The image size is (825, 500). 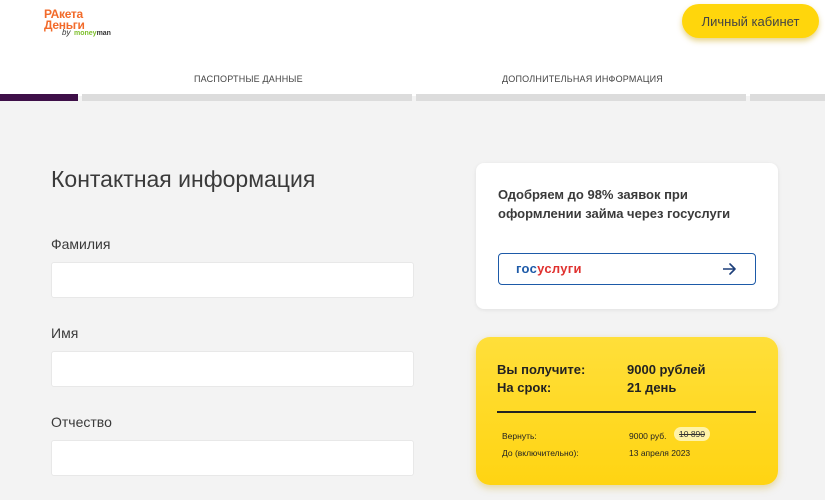 I want to click on gosuslugi-logo-a: гос, so click(x=527, y=268).